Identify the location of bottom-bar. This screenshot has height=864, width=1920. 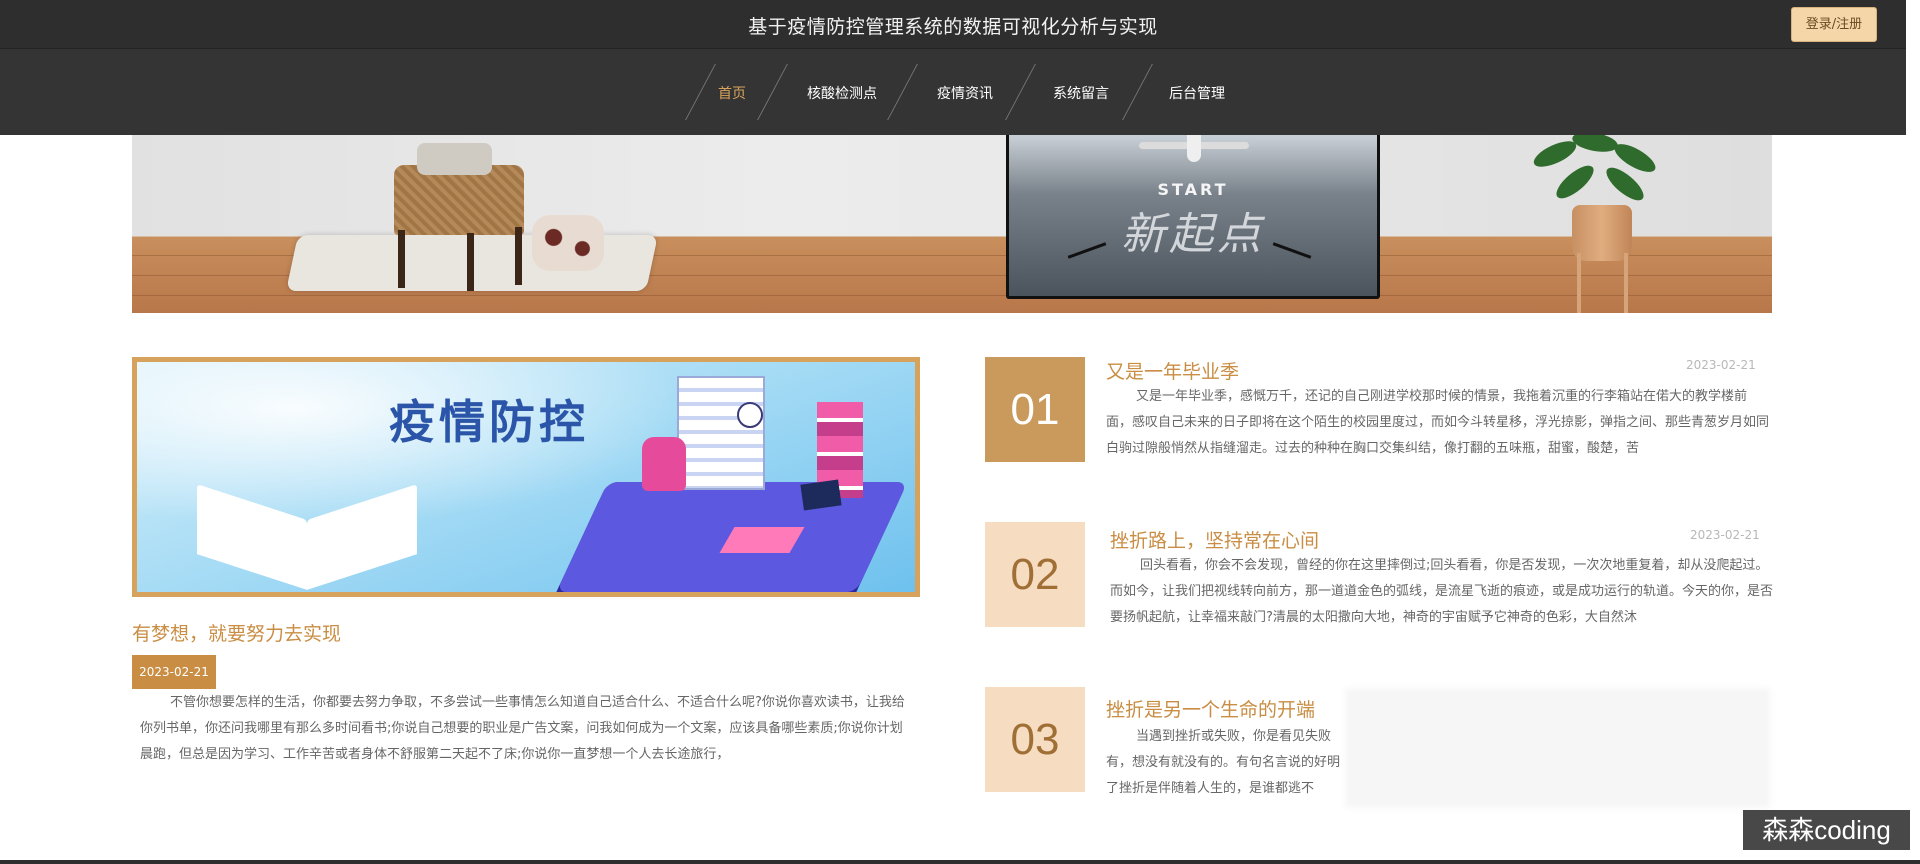
(960, 862).